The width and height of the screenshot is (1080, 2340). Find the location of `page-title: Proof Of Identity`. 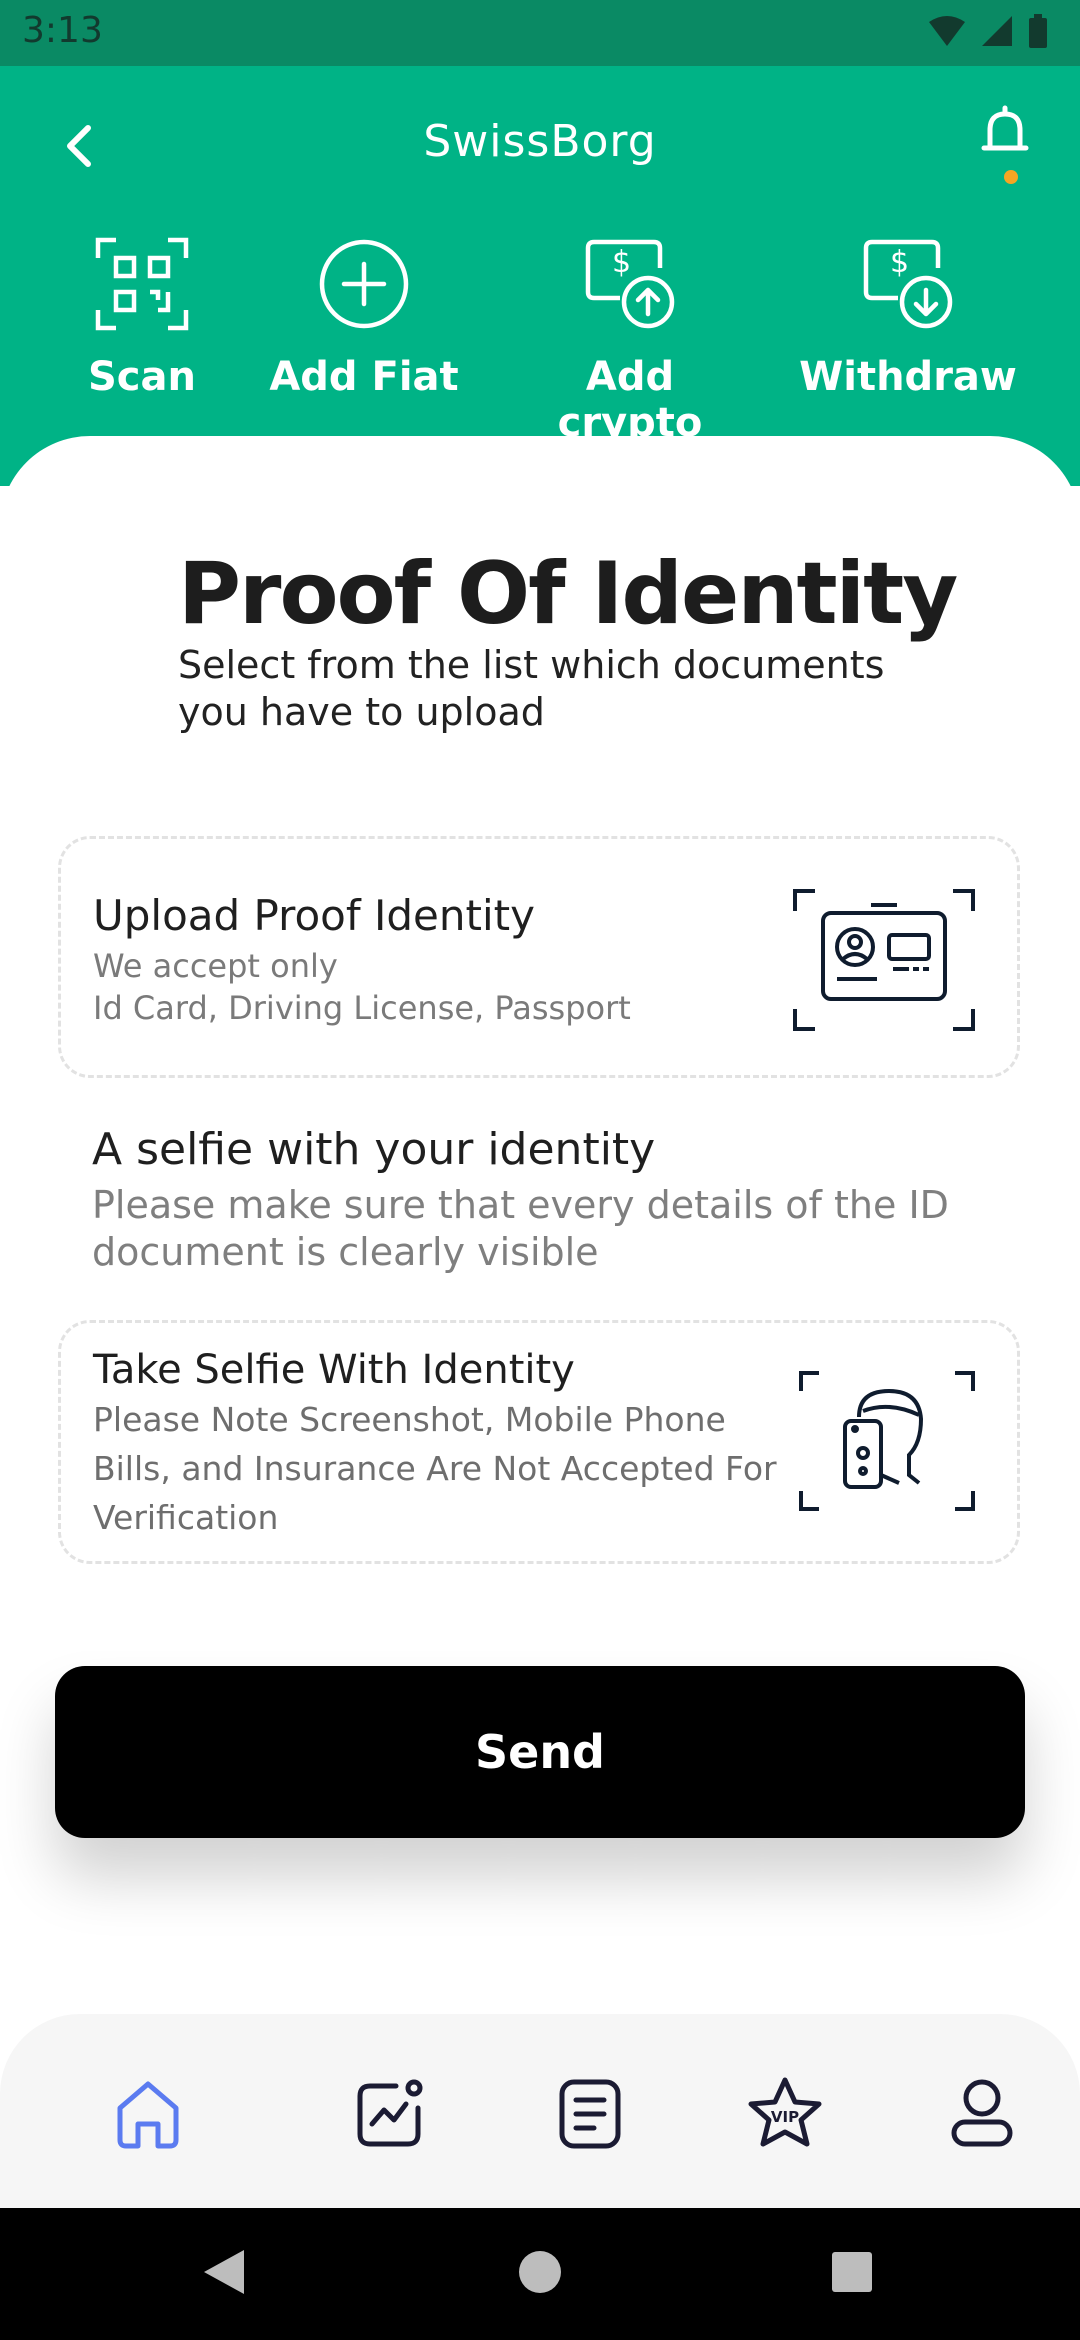

page-title: Proof Of Identity is located at coordinates (568, 594).